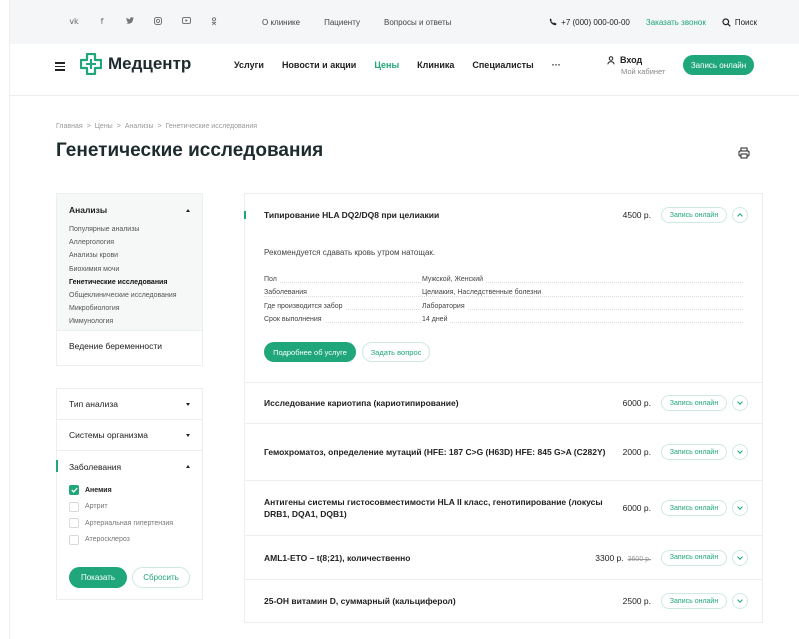  What do you see at coordinates (676, 22) in the screenshot?
I see `callback-link: Заказать звонок` at bounding box center [676, 22].